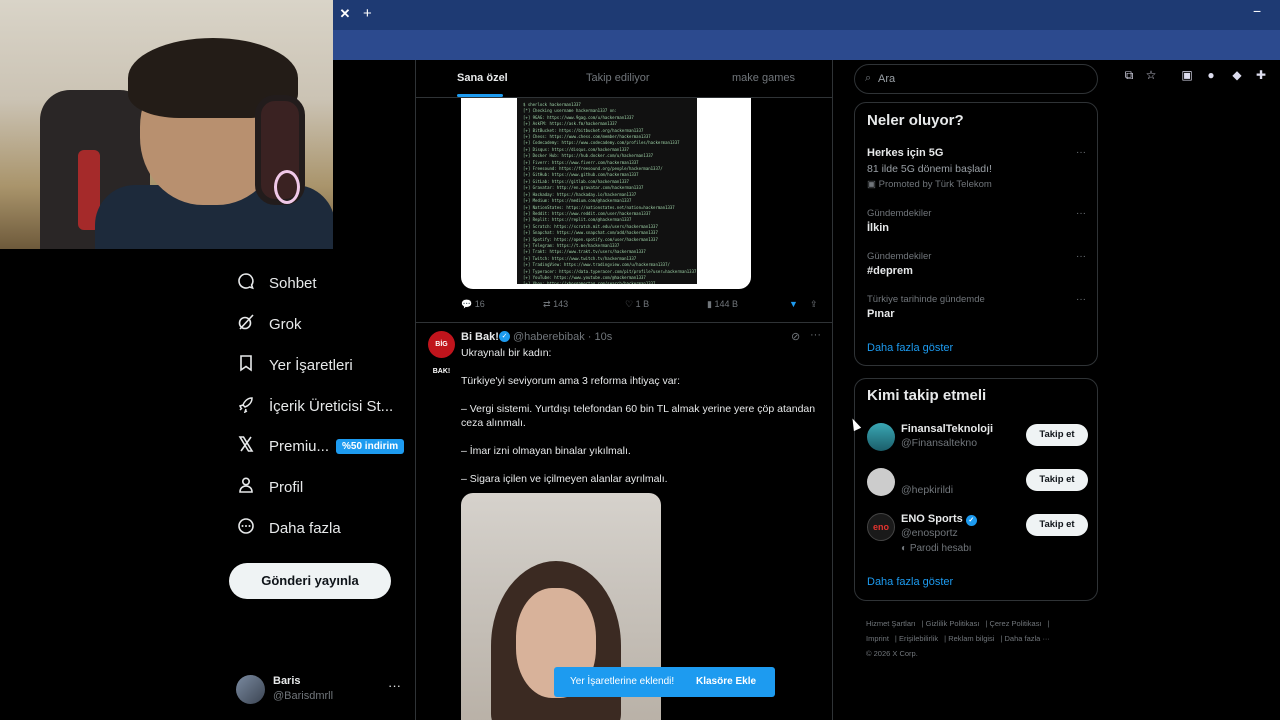  I want to click on footer-link: Hizmet Şartları, so click(891, 623).